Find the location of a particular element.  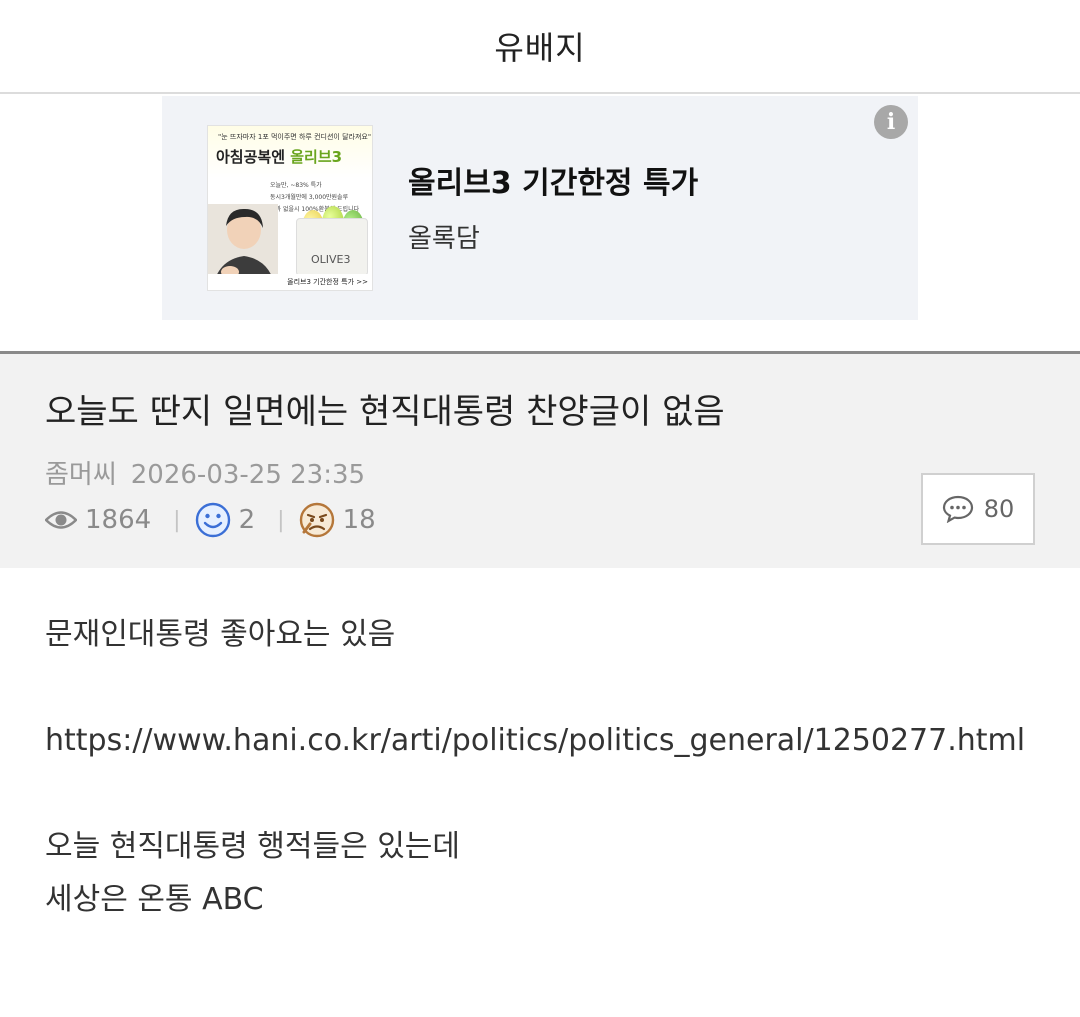

author-name: 좀머씨 is located at coordinates (81, 475).